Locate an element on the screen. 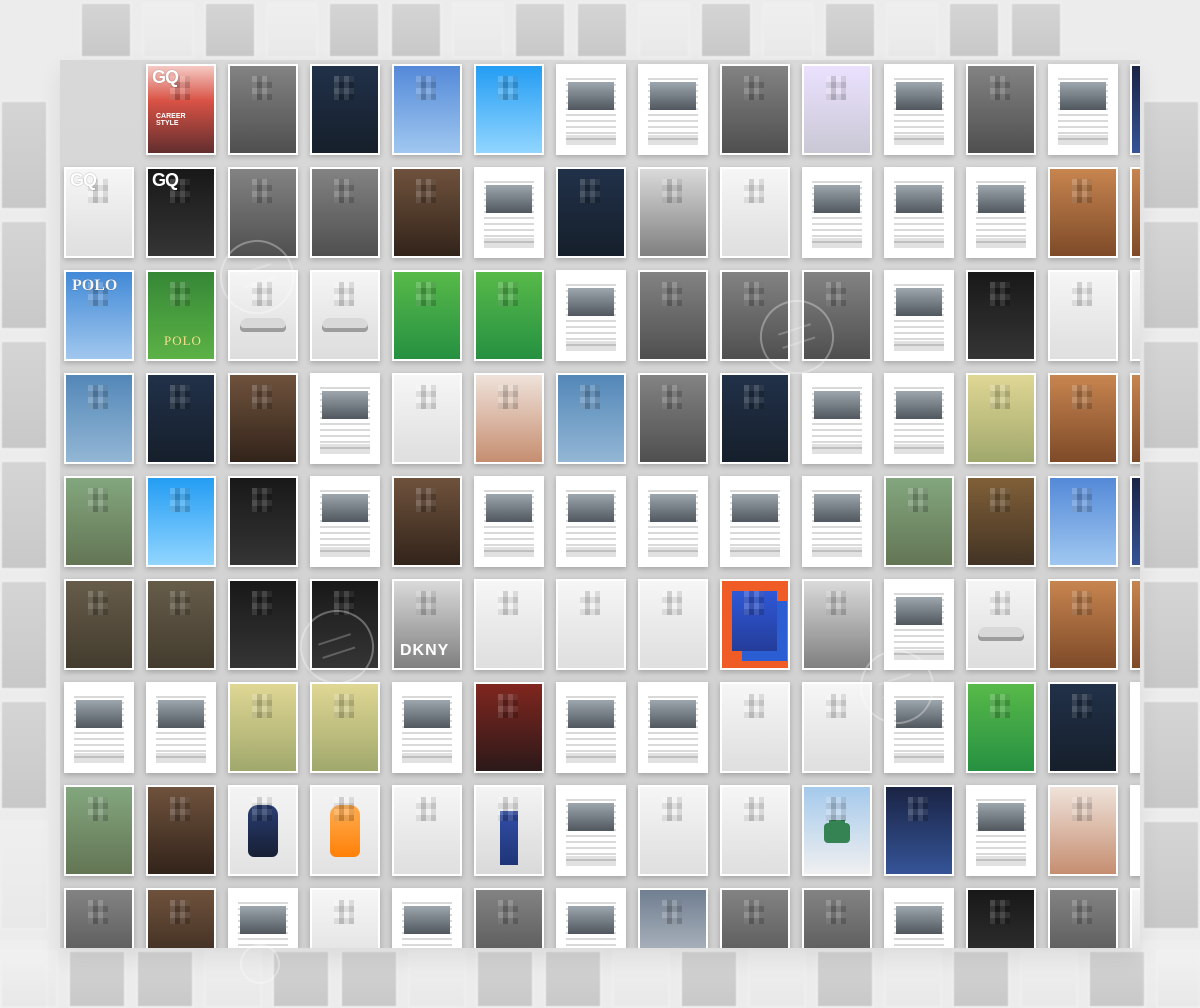 This screenshot has height=1008, width=1200. magazine-thumbnail: GQStyleFOR MENMEN'S FASHION BIBLE! is located at coordinates (1135, 830).